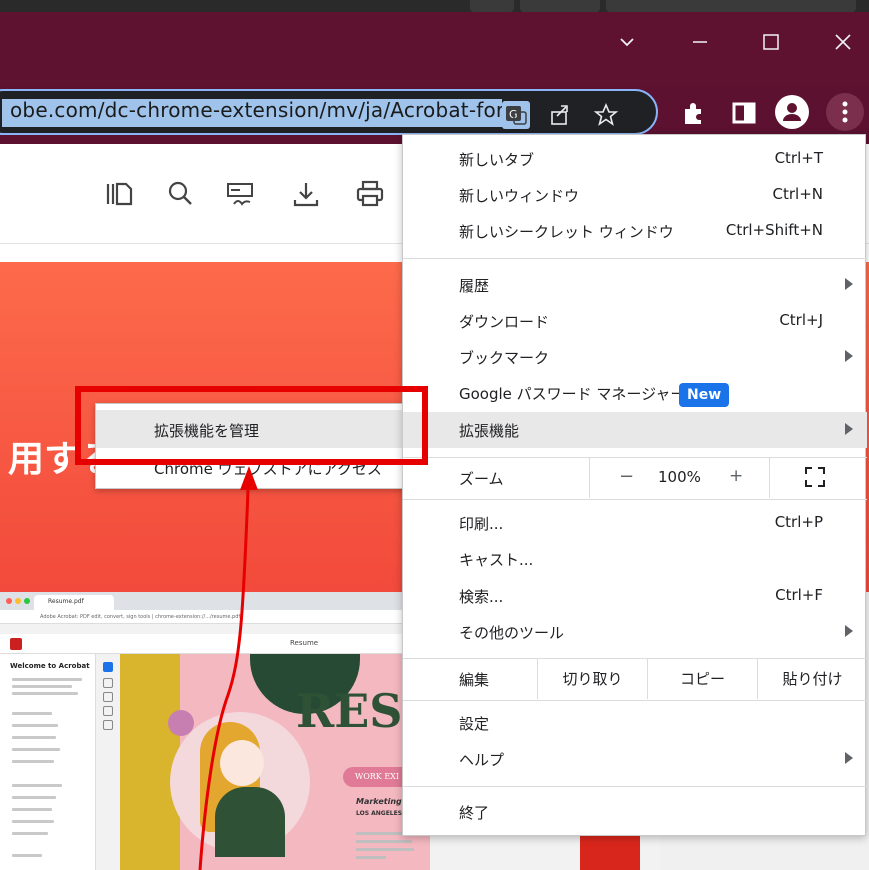 This screenshot has width=869, height=870. I want to click on zoom-row: ズーム − 100% +, so click(635, 478).